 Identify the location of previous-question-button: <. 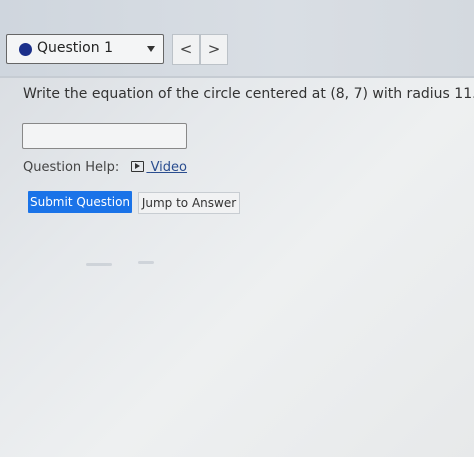
(186, 49).